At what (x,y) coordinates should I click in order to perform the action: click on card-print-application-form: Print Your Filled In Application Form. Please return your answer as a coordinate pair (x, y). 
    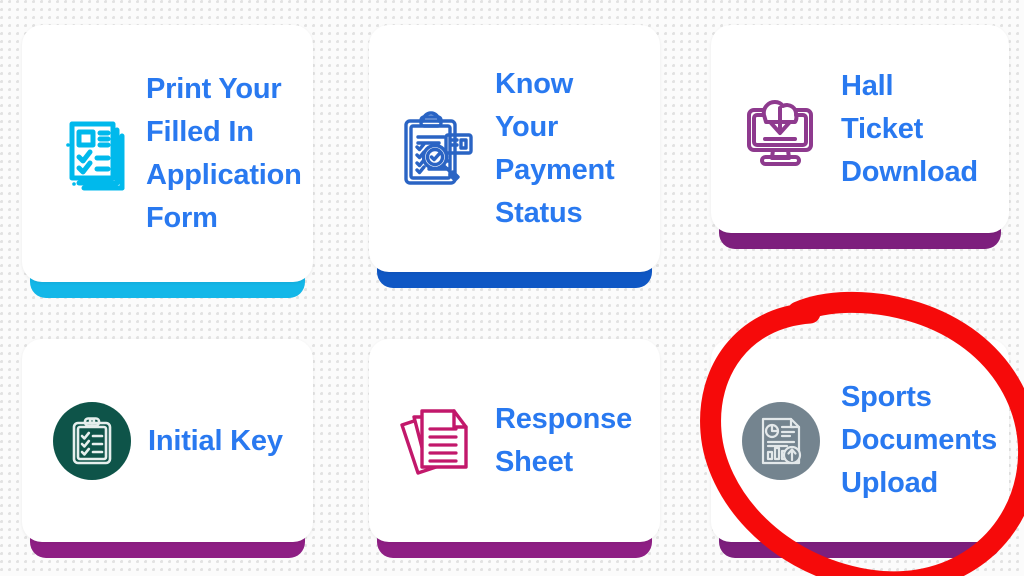
    Looking at the image, I should click on (167, 161).